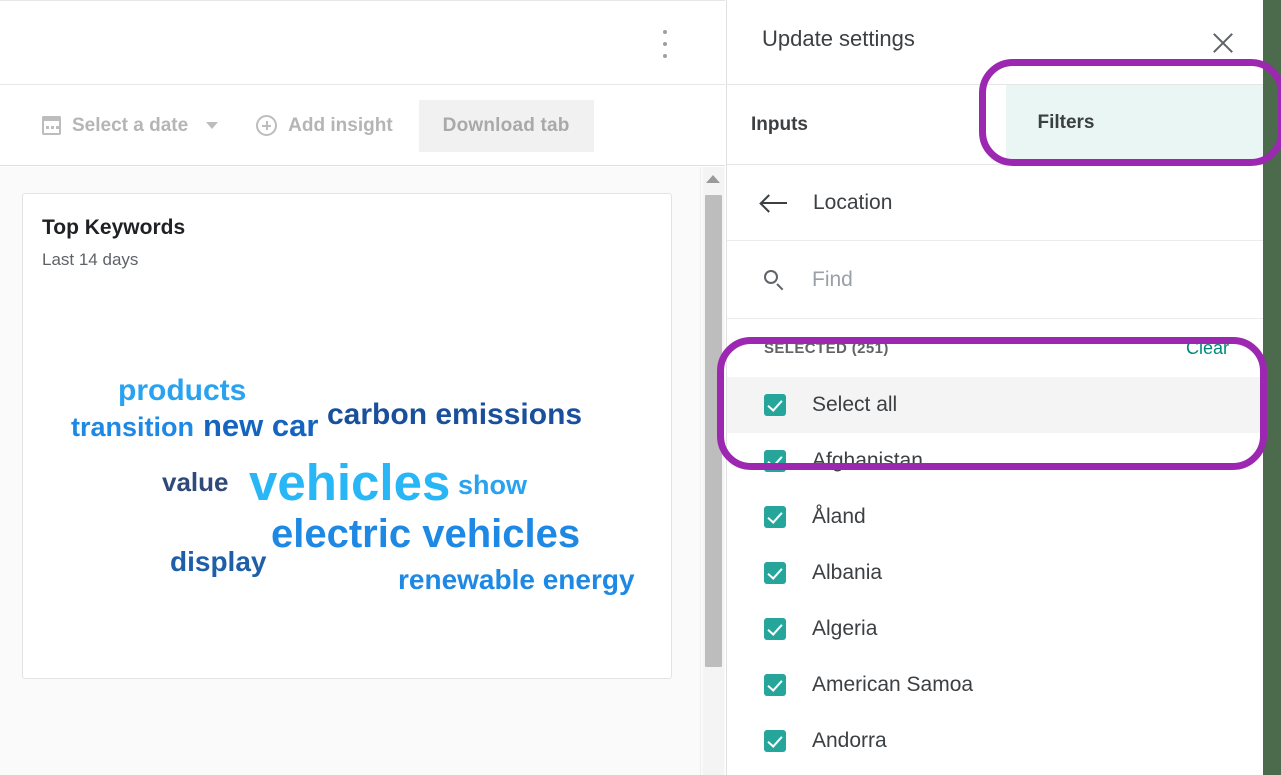 This screenshot has width=1281, height=775. What do you see at coordinates (995, 629) in the screenshot?
I see `option-row: Algeria` at bounding box center [995, 629].